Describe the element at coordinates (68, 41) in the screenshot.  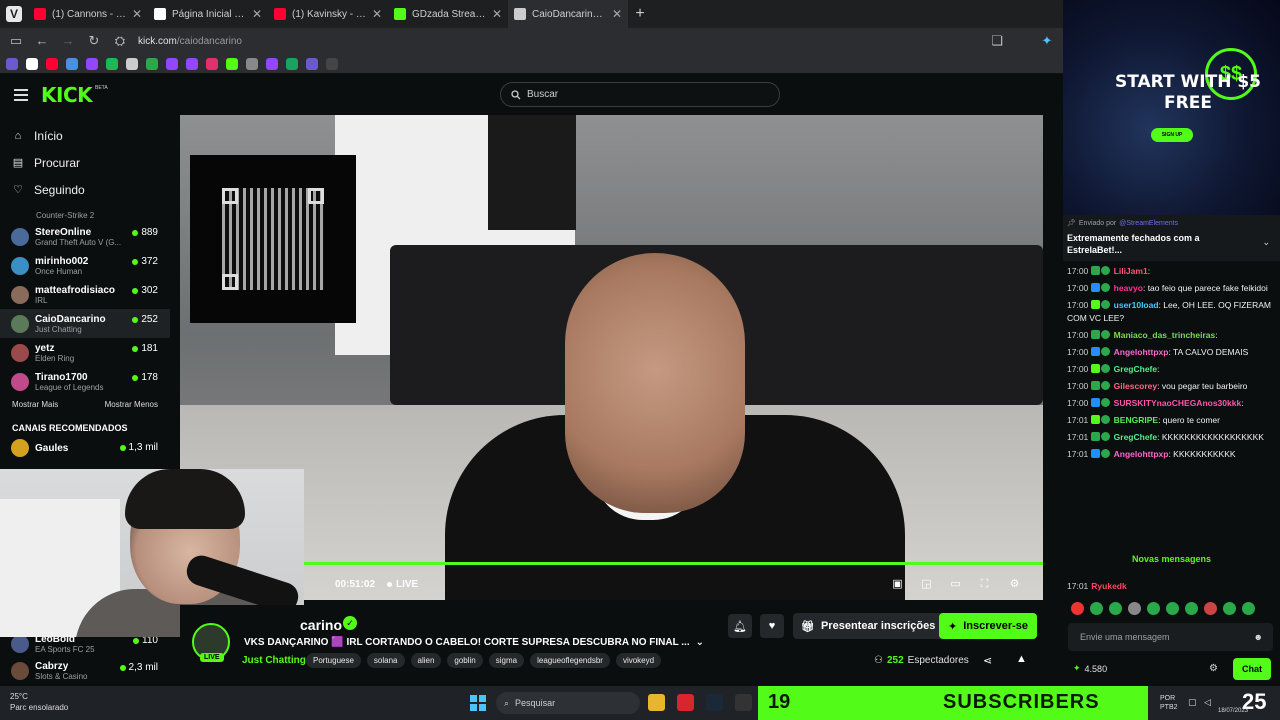
I see `forward-icon: →` at that location.